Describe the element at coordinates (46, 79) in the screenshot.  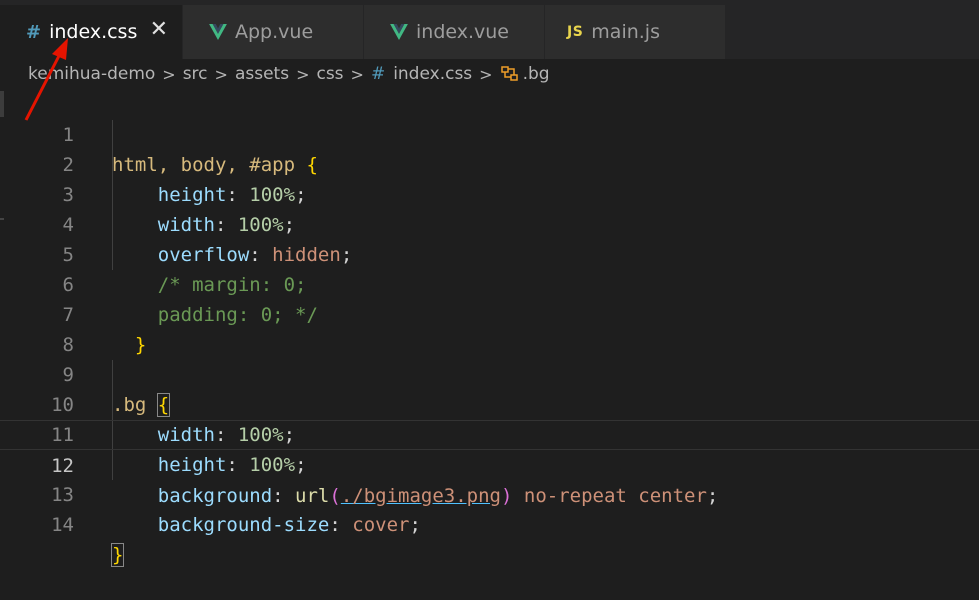
I see `annotation-arrow-icon` at that location.